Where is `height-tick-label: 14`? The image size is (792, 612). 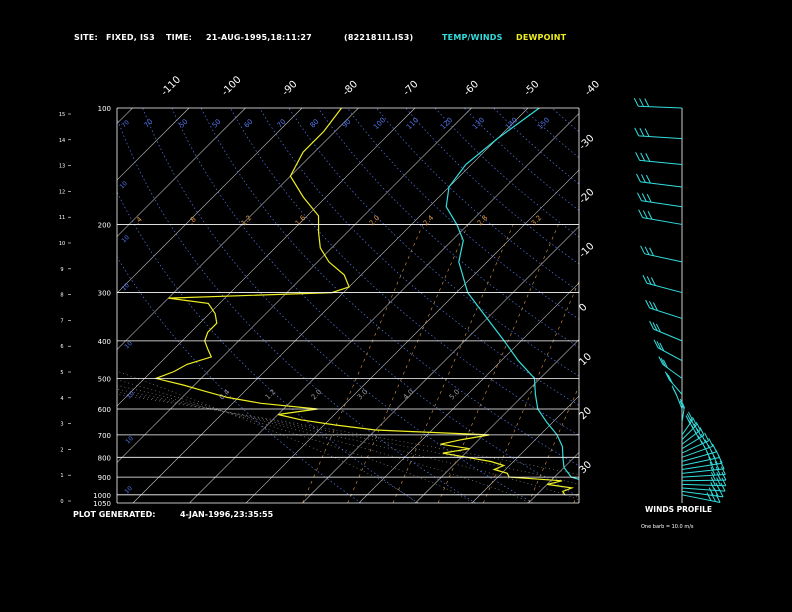
height-tick-label: 14 is located at coordinates (62, 141).